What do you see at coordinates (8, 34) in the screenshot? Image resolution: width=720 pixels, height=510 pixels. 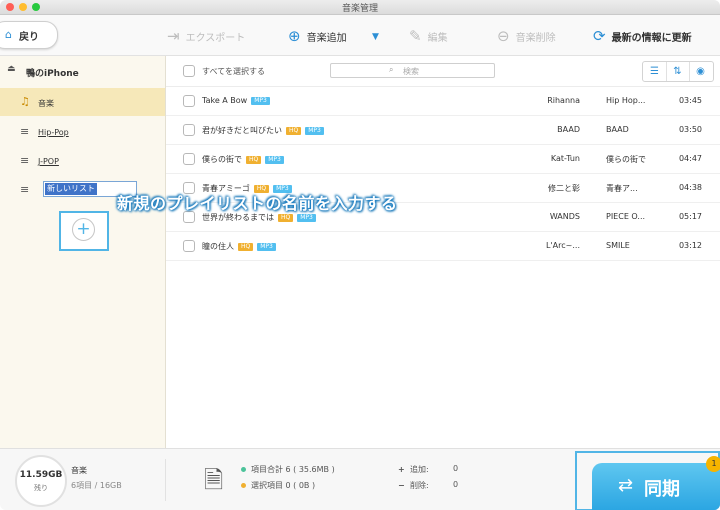 I see `home-icon: ⌂` at bounding box center [8, 34].